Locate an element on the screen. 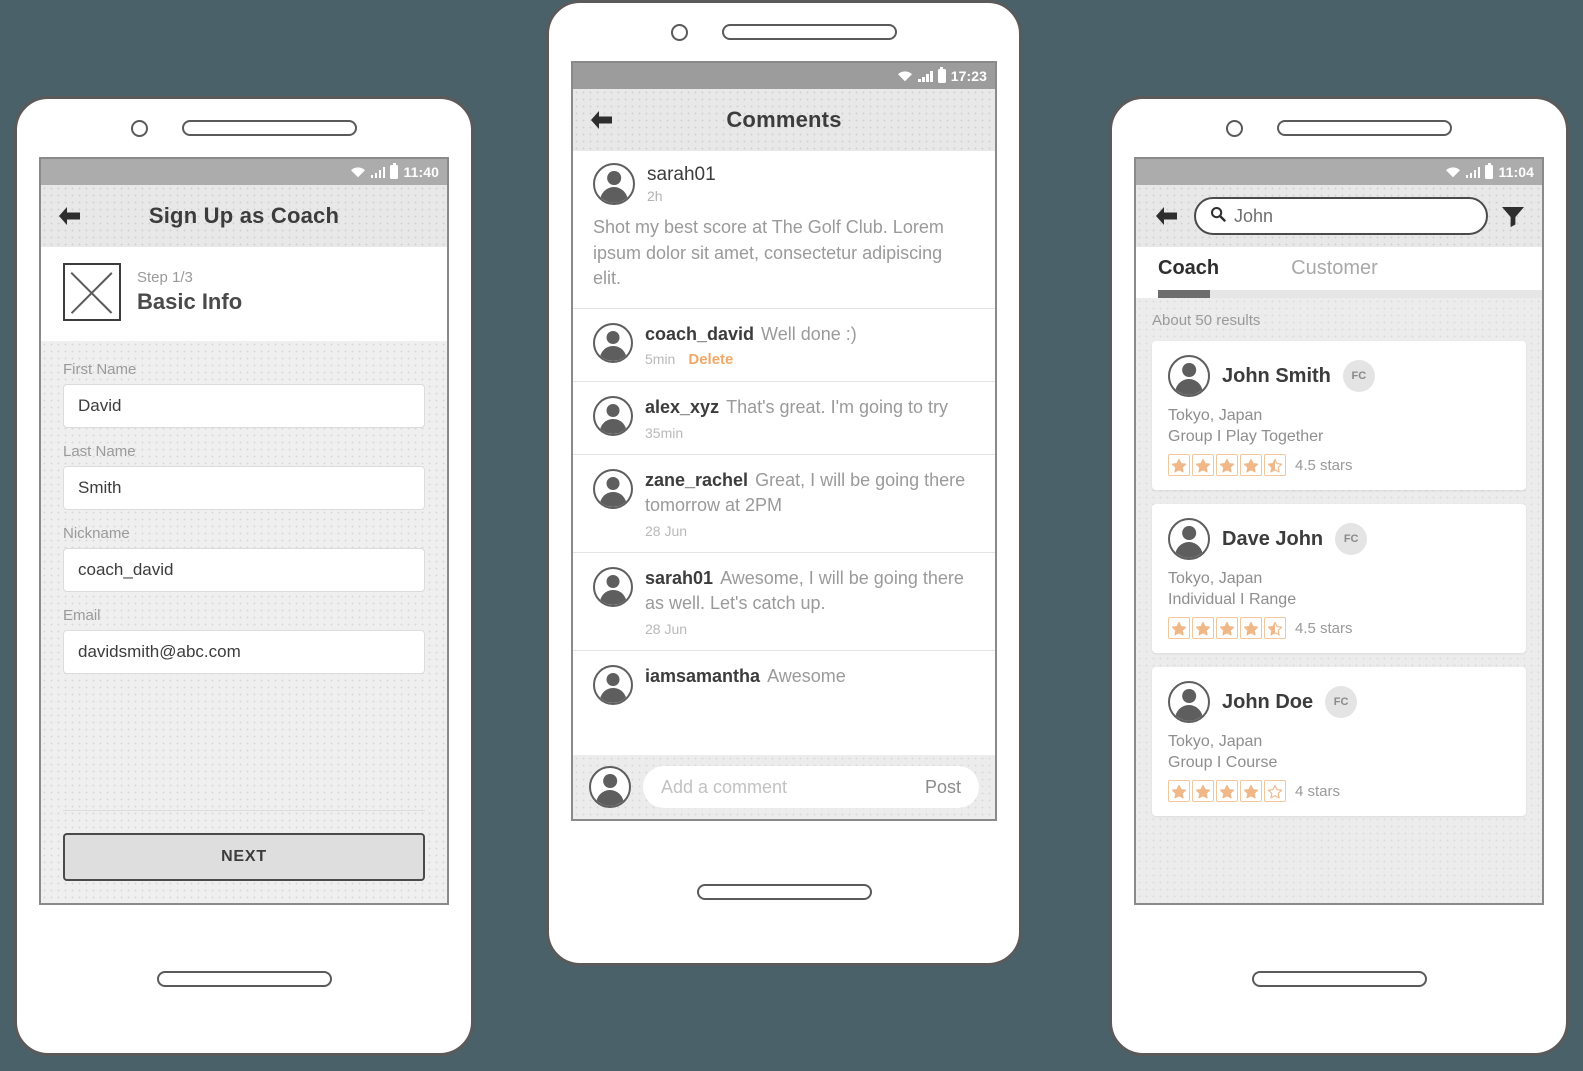 This screenshot has height=1071, width=1583. tabs-row: Coach Customer is located at coordinates (1339, 273).